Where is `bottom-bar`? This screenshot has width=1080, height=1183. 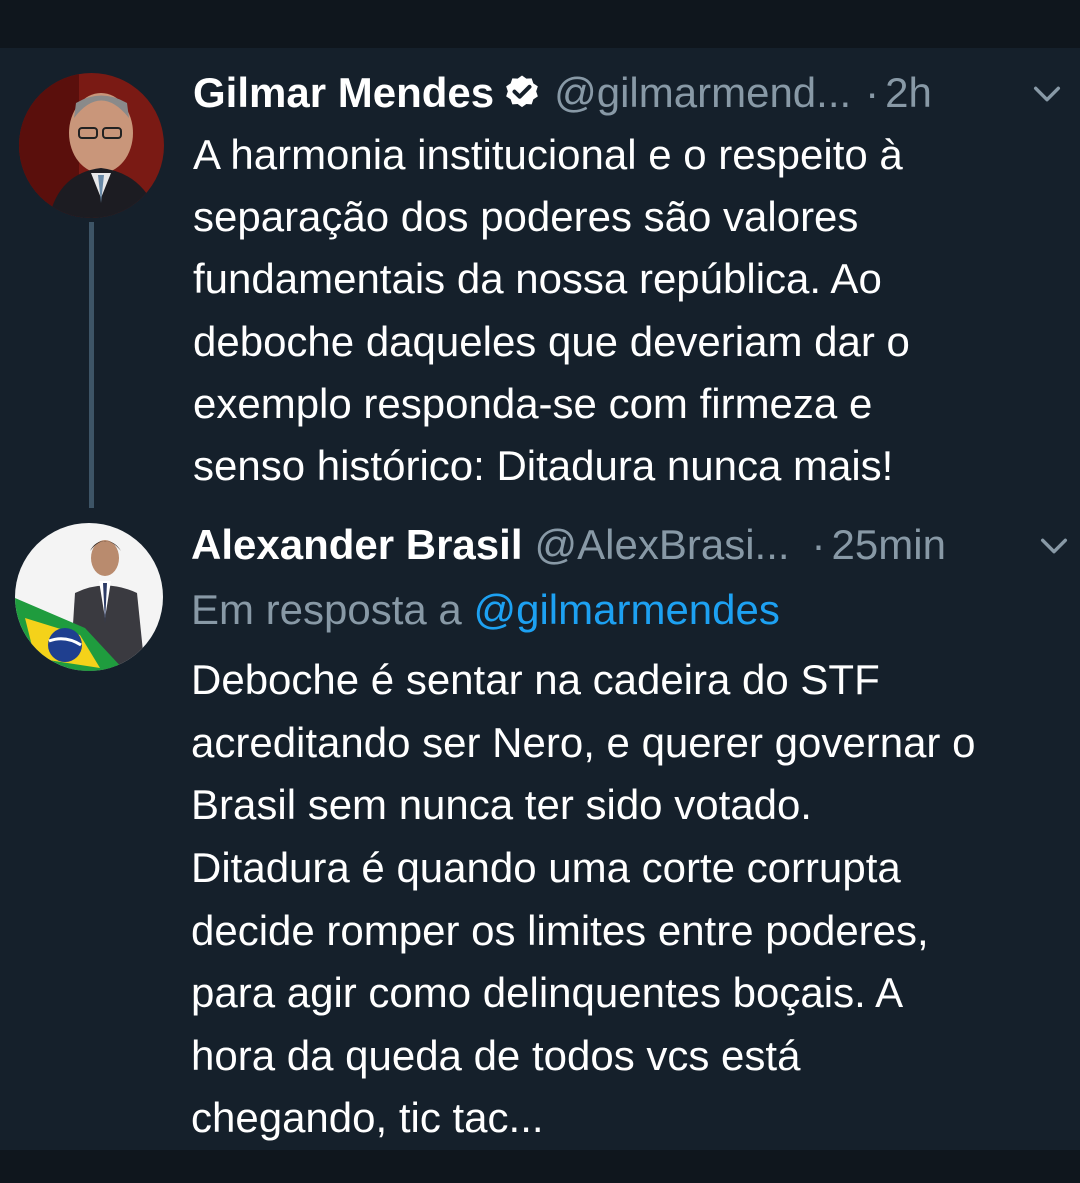
bottom-bar is located at coordinates (540, 1166).